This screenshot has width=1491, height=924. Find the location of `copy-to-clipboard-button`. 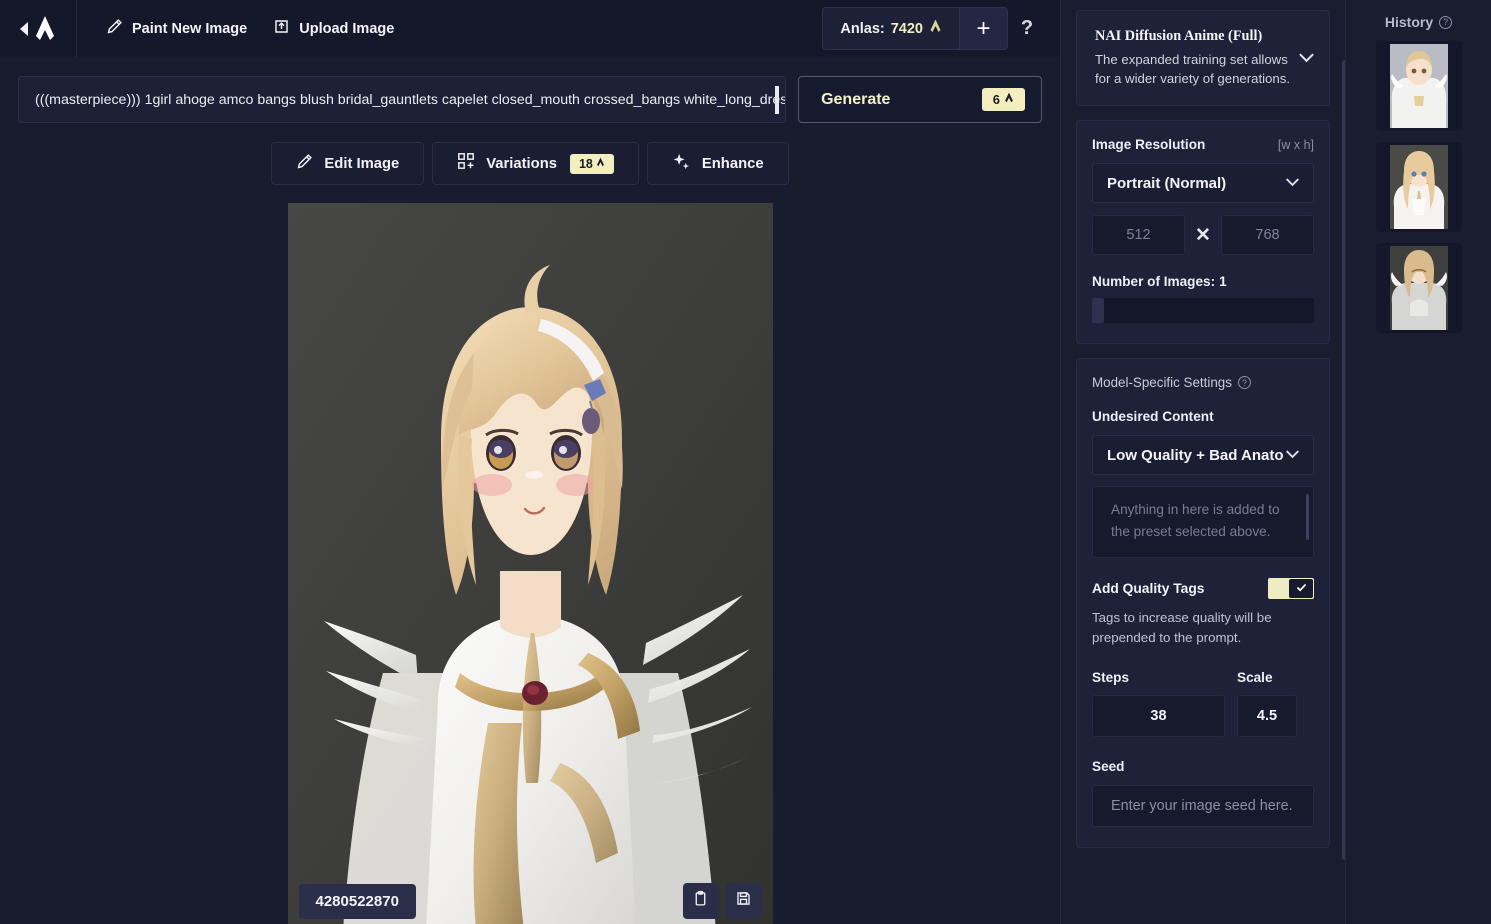

copy-to-clipboard-button is located at coordinates (700, 901).